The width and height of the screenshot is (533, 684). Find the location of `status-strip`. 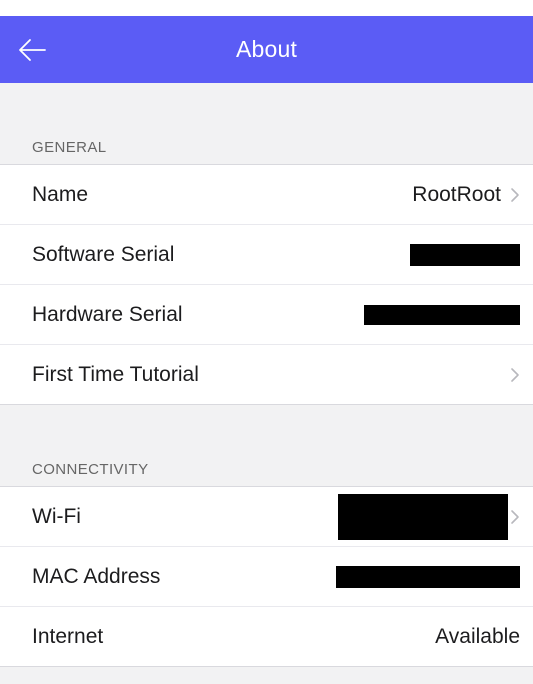

status-strip is located at coordinates (266, 8).